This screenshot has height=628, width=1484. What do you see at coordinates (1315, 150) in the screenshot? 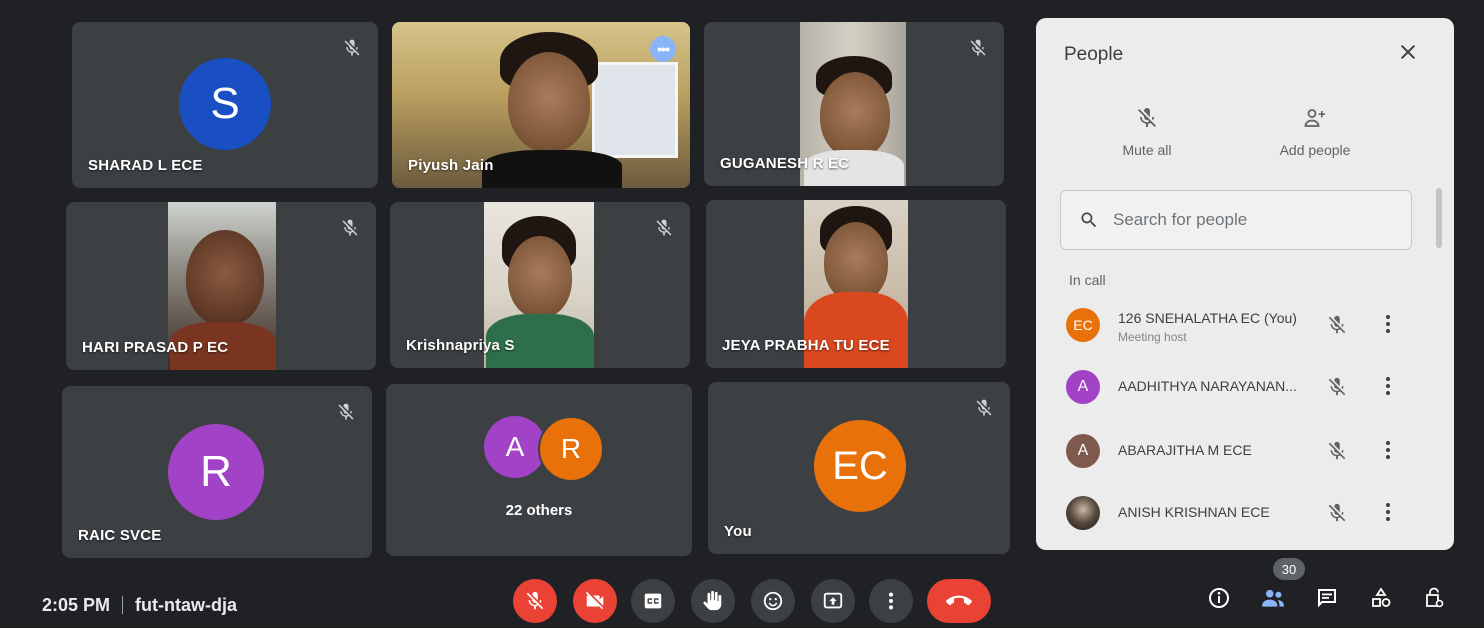
I see `add-people-label: Add people` at bounding box center [1315, 150].